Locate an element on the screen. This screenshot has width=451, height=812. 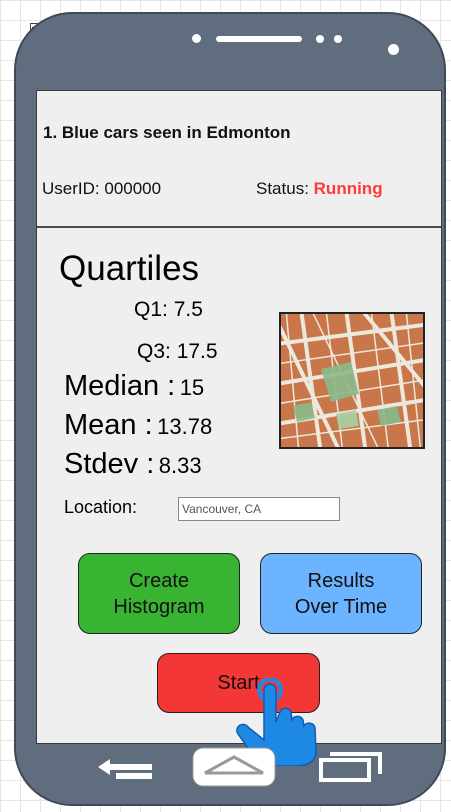
results-over-time-button: Results Over Time is located at coordinates (341, 593).